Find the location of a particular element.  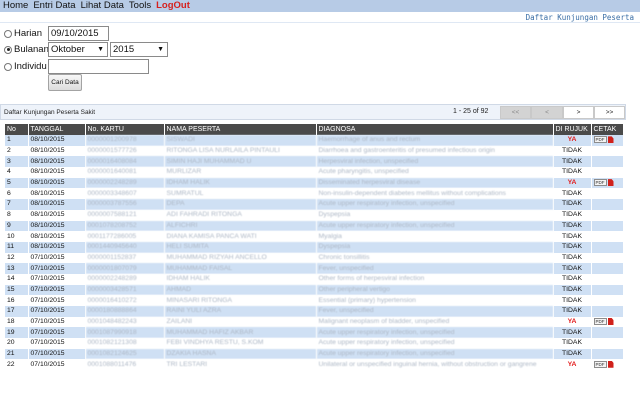

cell-kartu: 0001048482243 is located at coordinates (125, 322).